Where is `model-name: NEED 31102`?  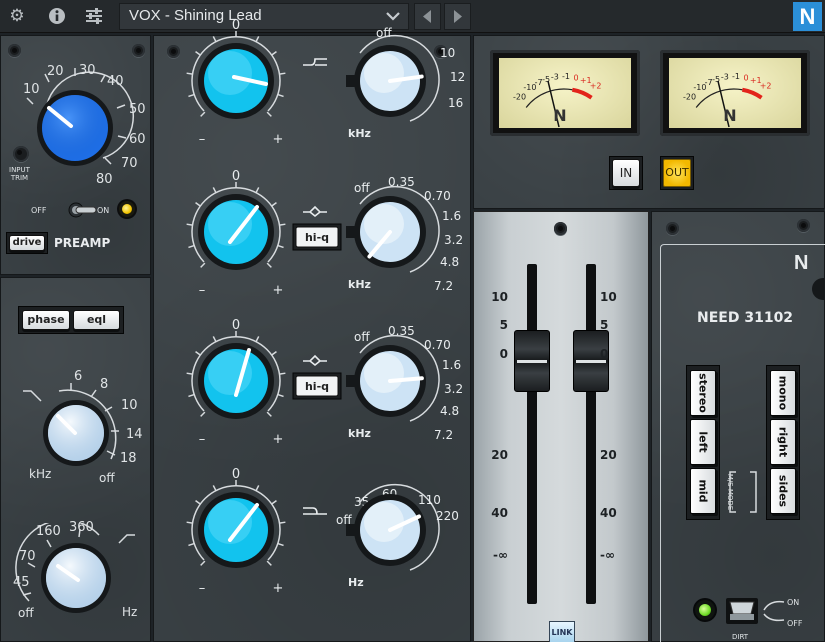 model-name: NEED 31102 is located at coordinates (745, 318).